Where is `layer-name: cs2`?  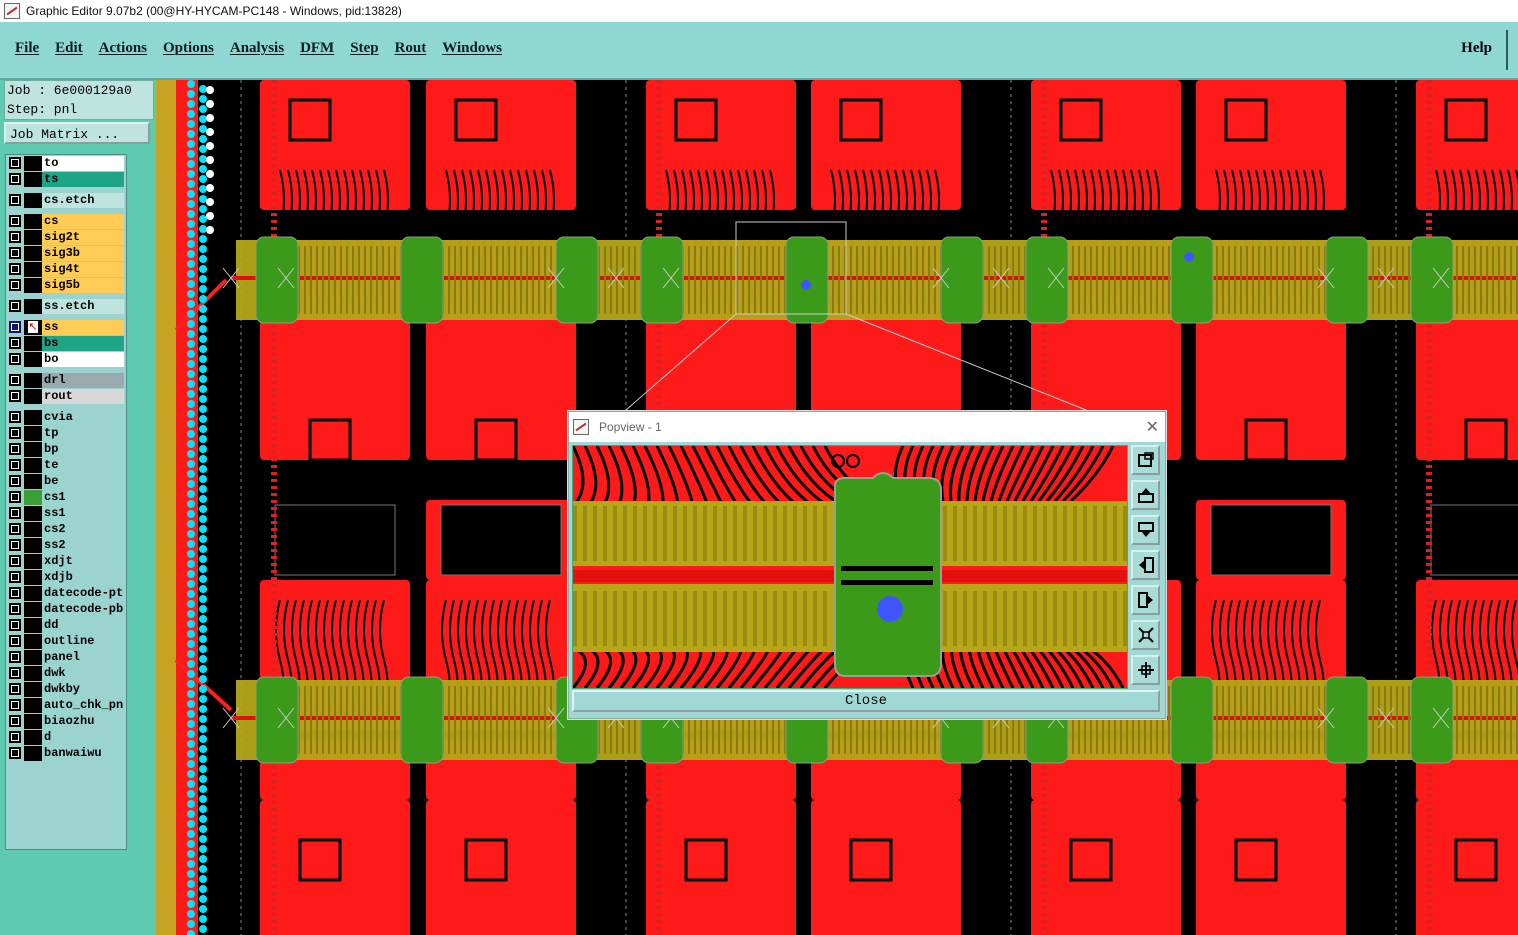 layer-name: cs2 is located at coordinates (83, 529).